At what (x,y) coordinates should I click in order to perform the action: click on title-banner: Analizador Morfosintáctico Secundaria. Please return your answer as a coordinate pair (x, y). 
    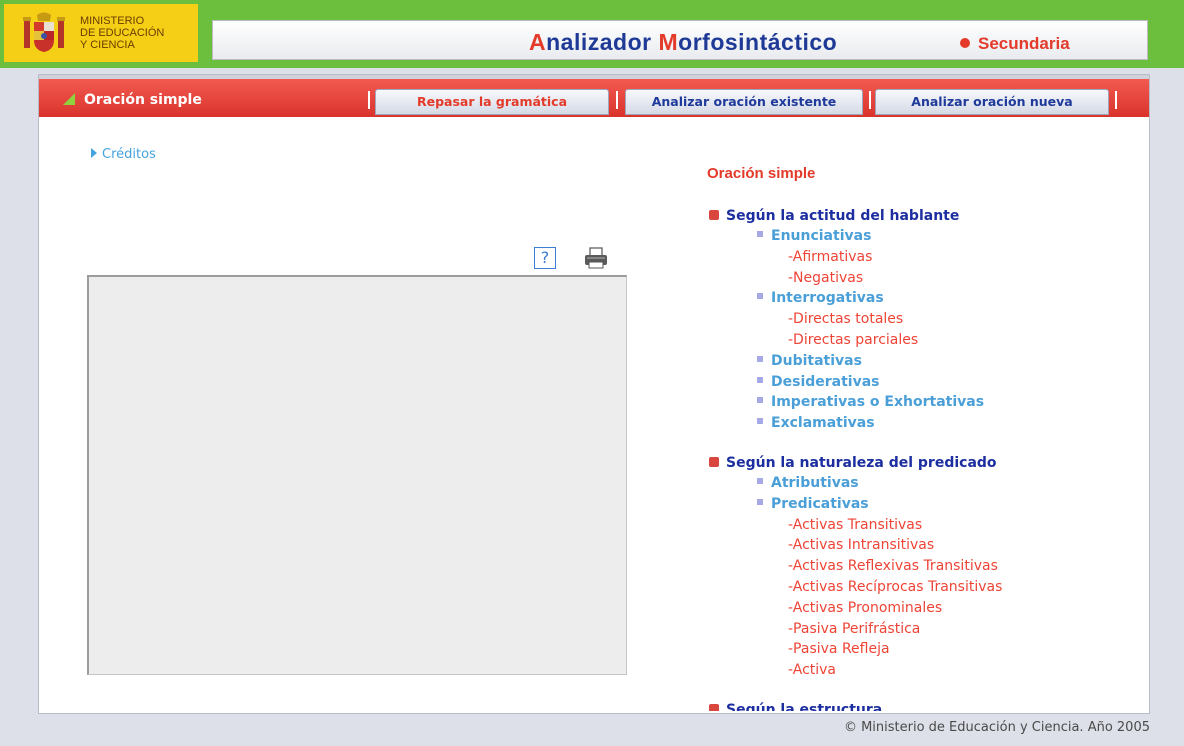
    Looking at the image, I should click on (680, 40).